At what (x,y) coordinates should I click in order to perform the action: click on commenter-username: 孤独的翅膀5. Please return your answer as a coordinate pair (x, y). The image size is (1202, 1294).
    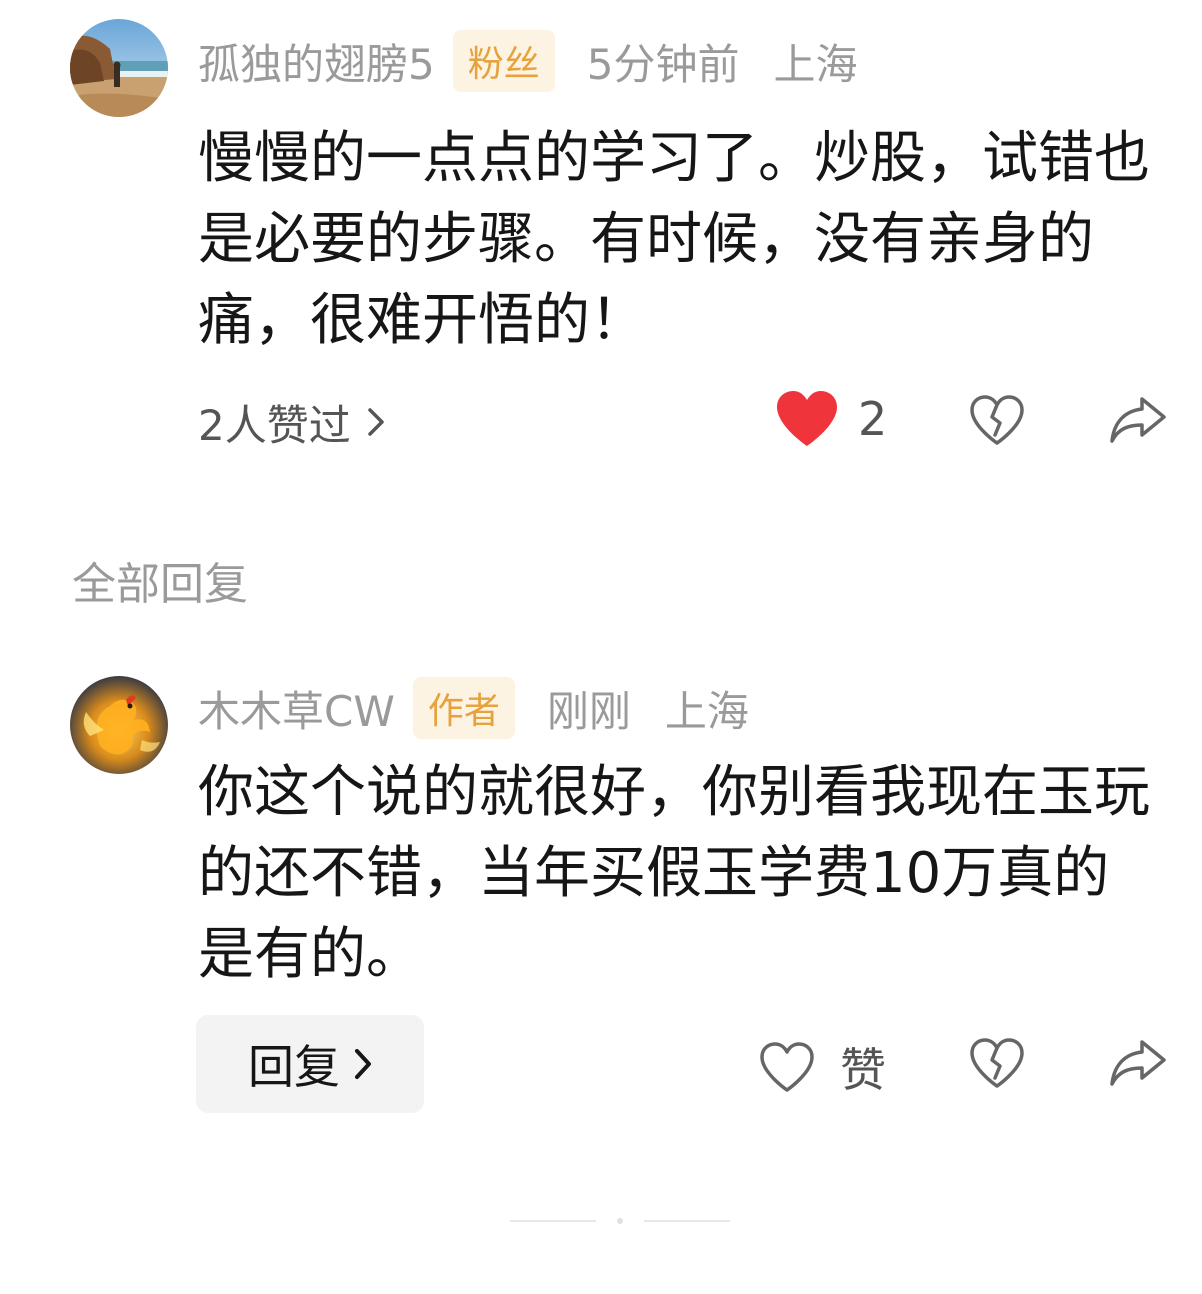
    Looking at the image, I should click on (316, 61).